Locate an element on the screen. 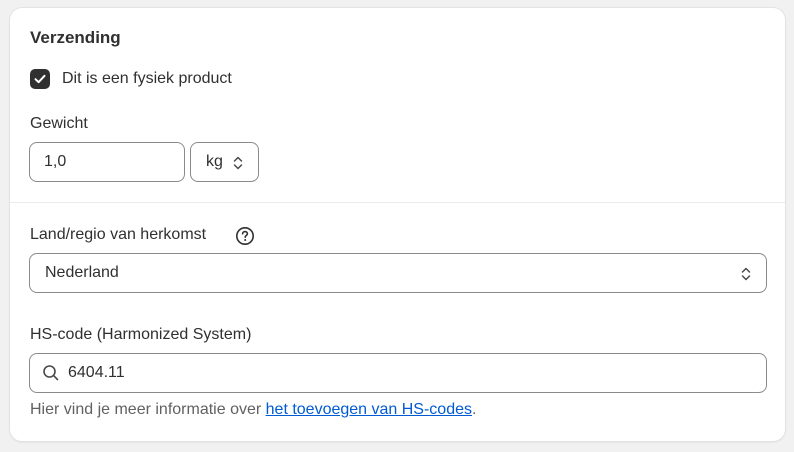  physical-product-checkbox-row: Dit is een fysiek product is located at coordinates (131, 79).